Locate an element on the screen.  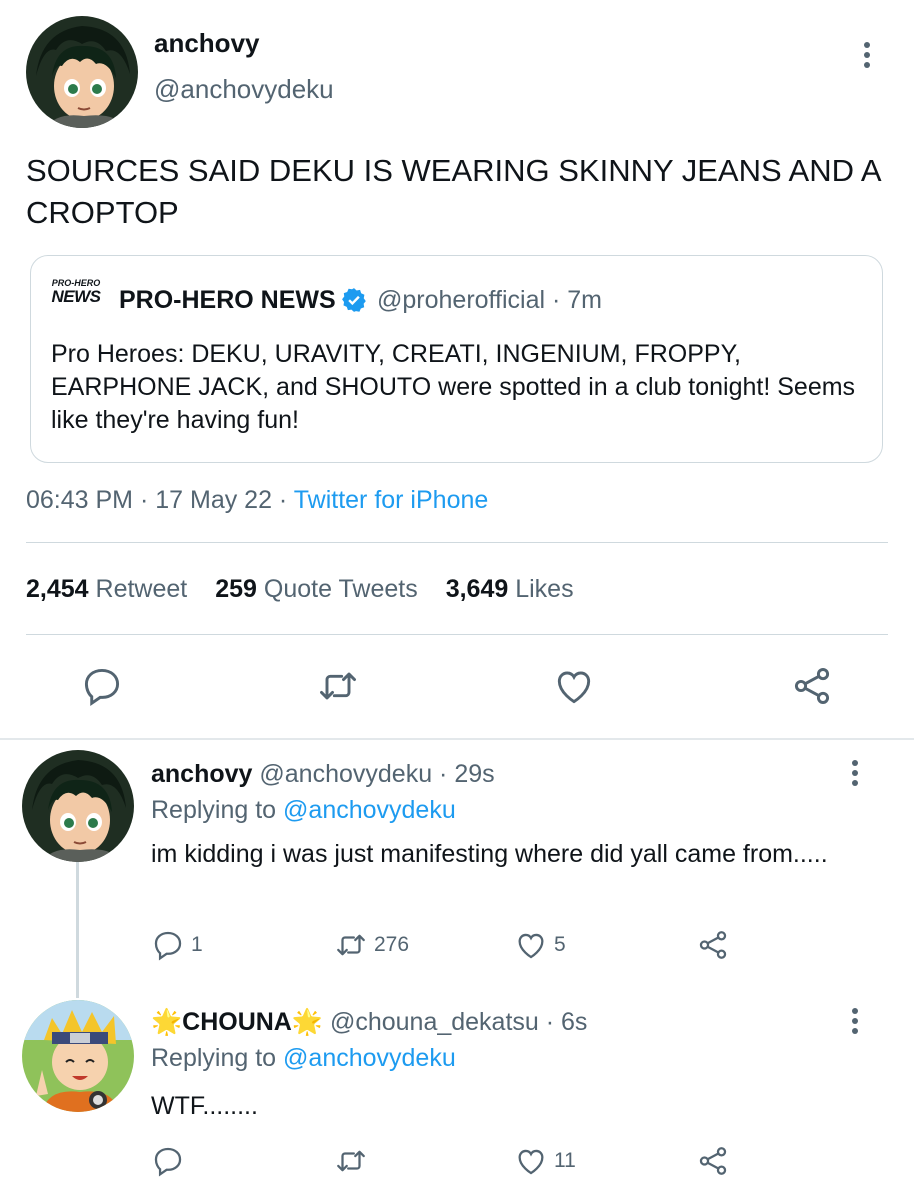
retweet-button is located at coordinates (354, 1161).